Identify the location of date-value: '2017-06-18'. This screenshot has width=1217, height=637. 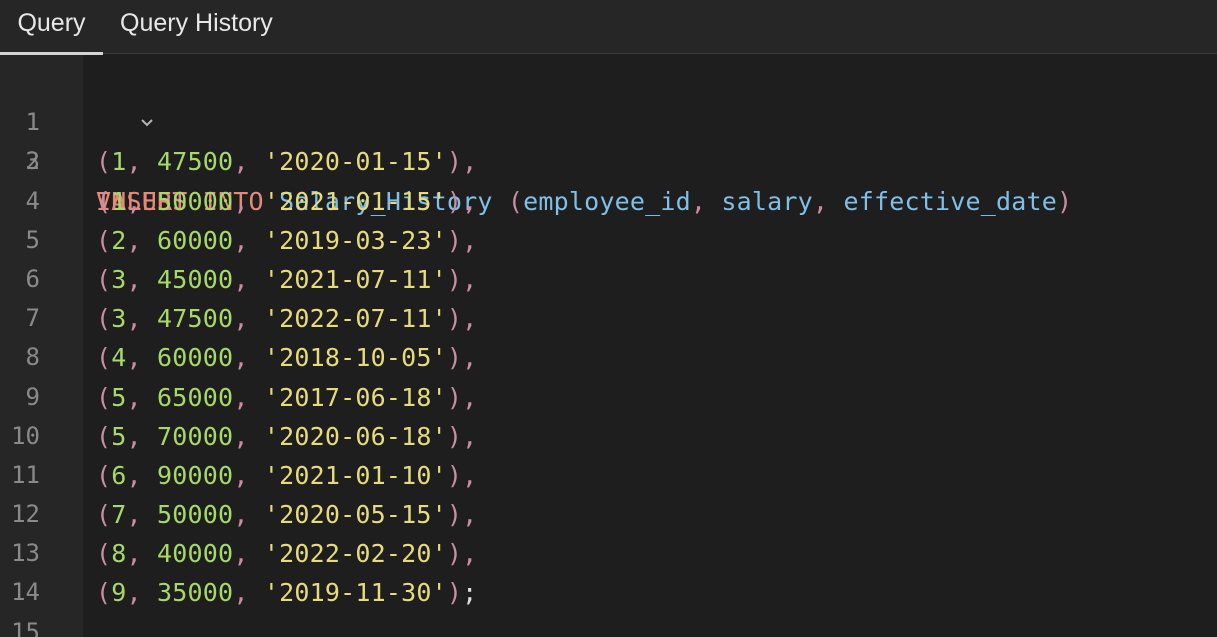
(355, 397).